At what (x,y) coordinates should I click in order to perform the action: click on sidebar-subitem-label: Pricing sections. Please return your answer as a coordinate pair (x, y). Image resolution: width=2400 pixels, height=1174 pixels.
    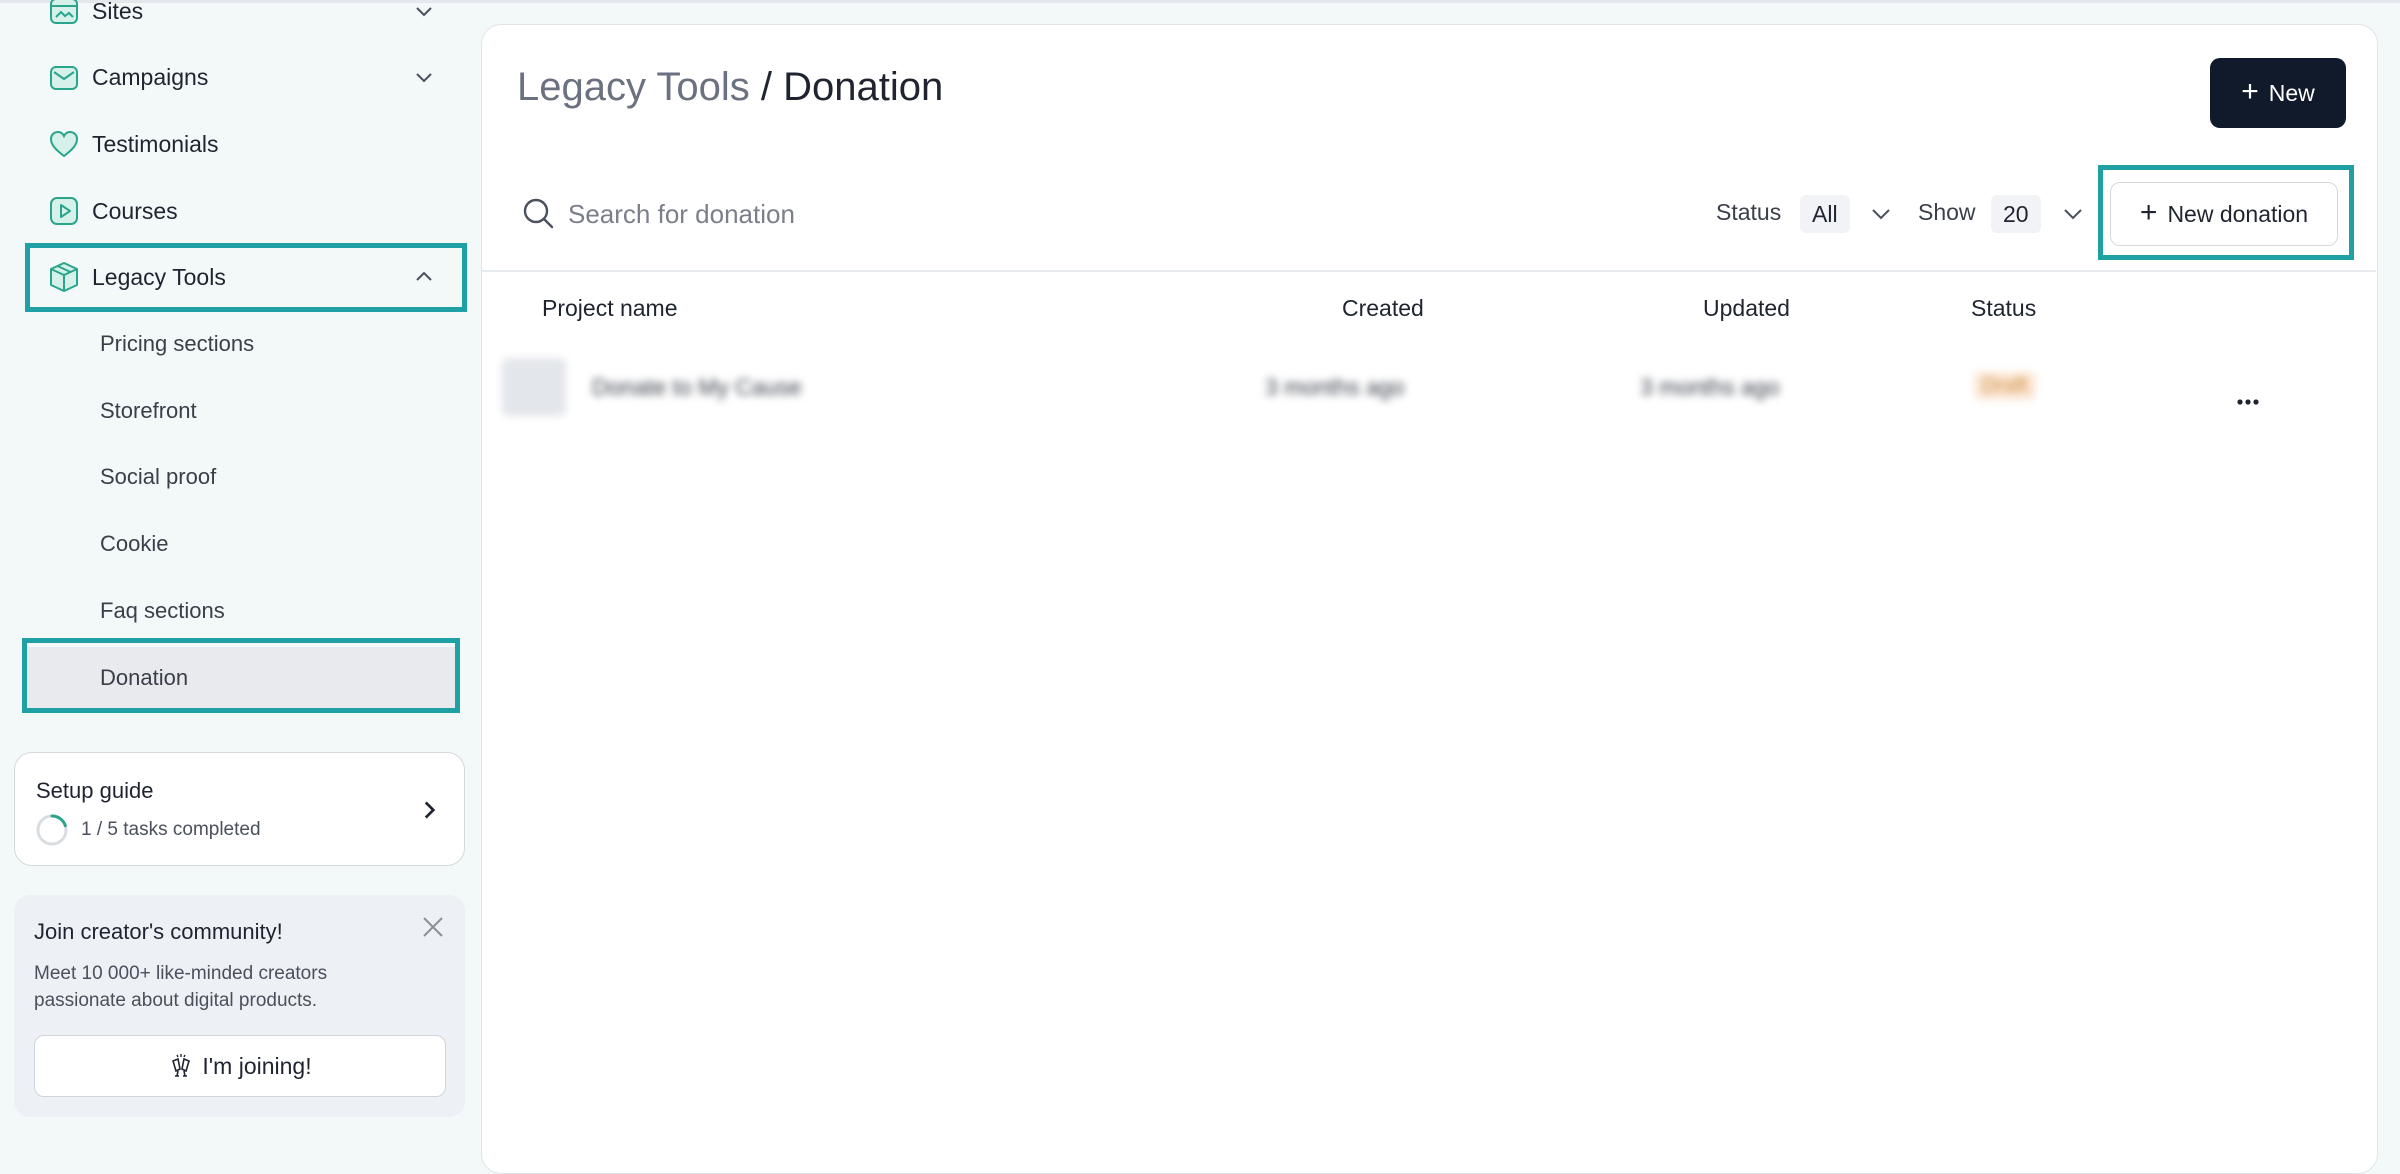
    Looking at the image, I should click on (177, 343).